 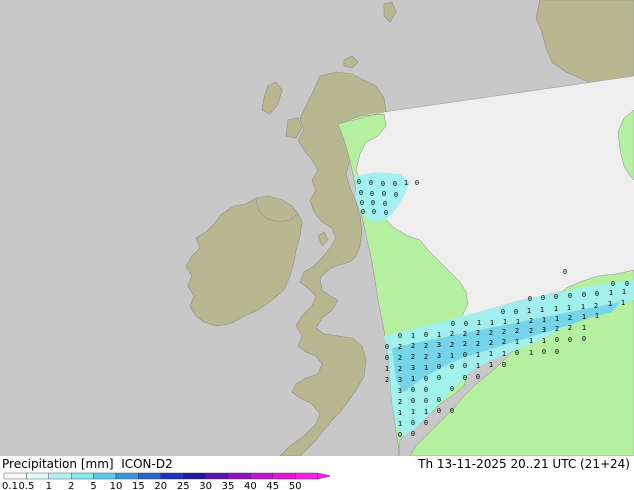 What do you see at coordinates (87, 464) in the screenshot?
I see `product-title: Precipitation [mm] ICON-D2` at bounding box center [87, 464].